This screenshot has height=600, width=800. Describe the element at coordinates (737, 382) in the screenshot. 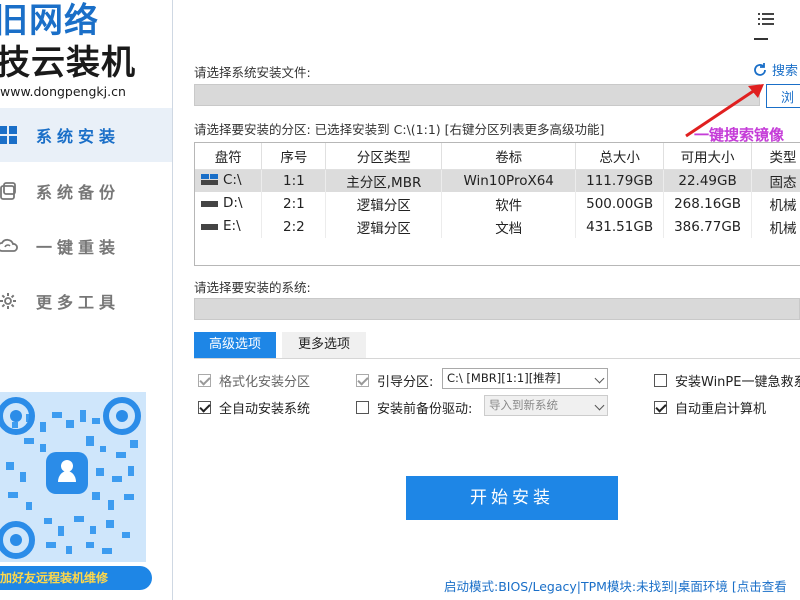

I see `checkbox-label: 安装WinPE一键急救系` at that location.